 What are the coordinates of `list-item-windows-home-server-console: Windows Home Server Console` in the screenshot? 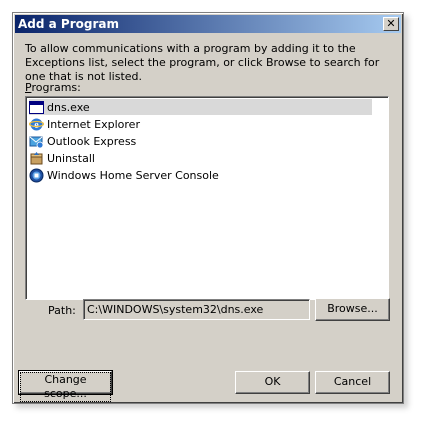 It's located at (200, 175).